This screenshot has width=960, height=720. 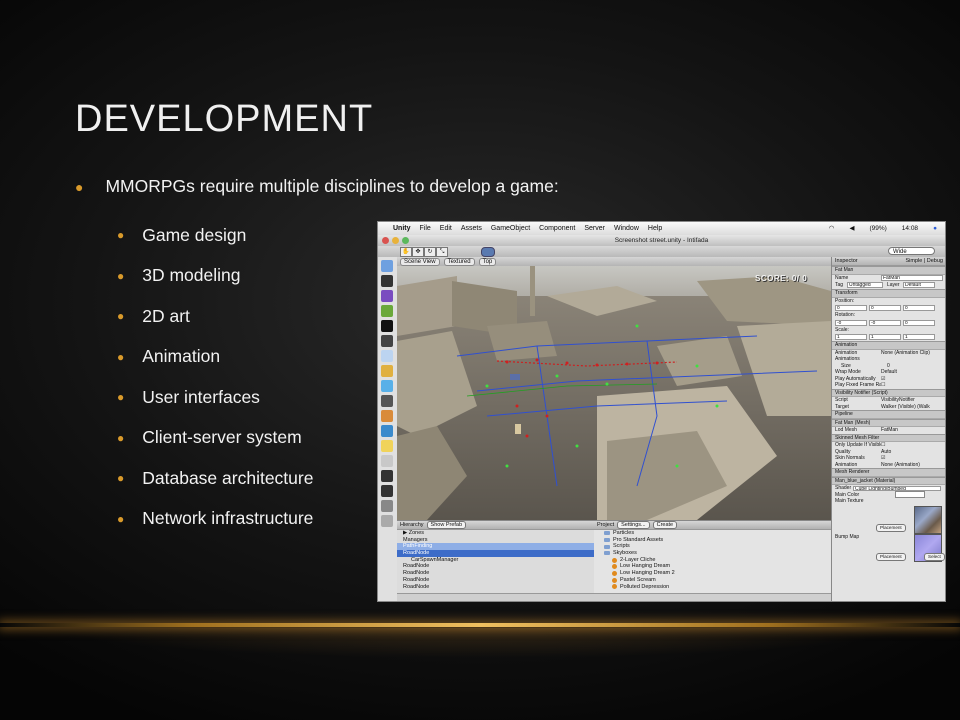 What do you see at coordinates (387, 356) in the screenshot?
I see `mail-icon` at bounding box center [387, 356].